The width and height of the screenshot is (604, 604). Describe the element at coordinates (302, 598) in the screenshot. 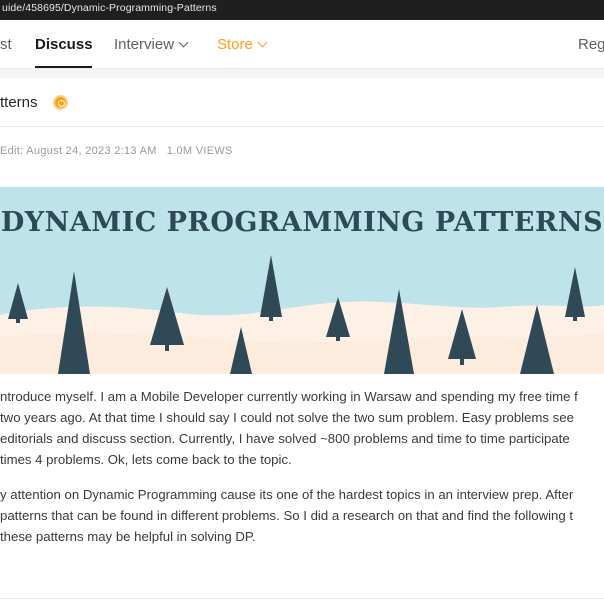

I see `content-bottom-divider` at that location.